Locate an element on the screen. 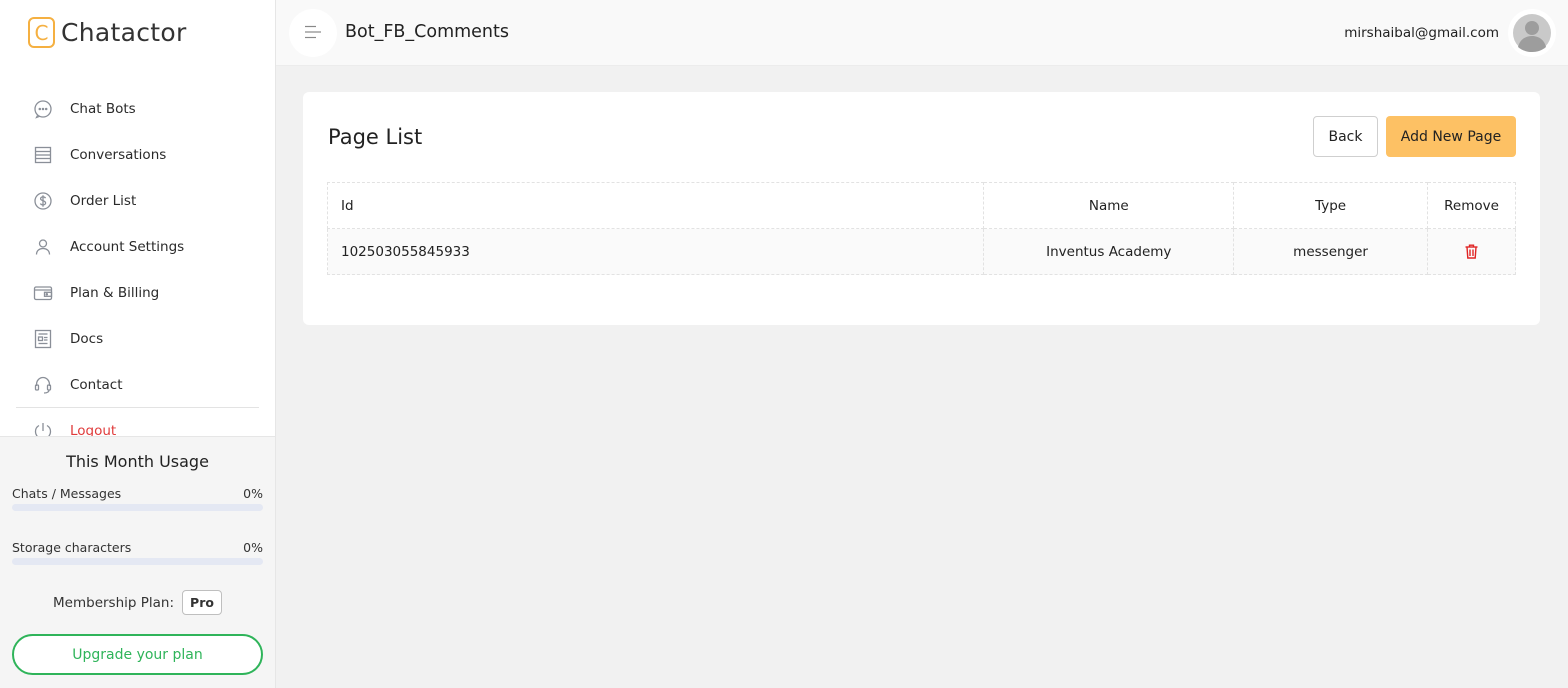  menu-icon is located at coordinates (313, 33).